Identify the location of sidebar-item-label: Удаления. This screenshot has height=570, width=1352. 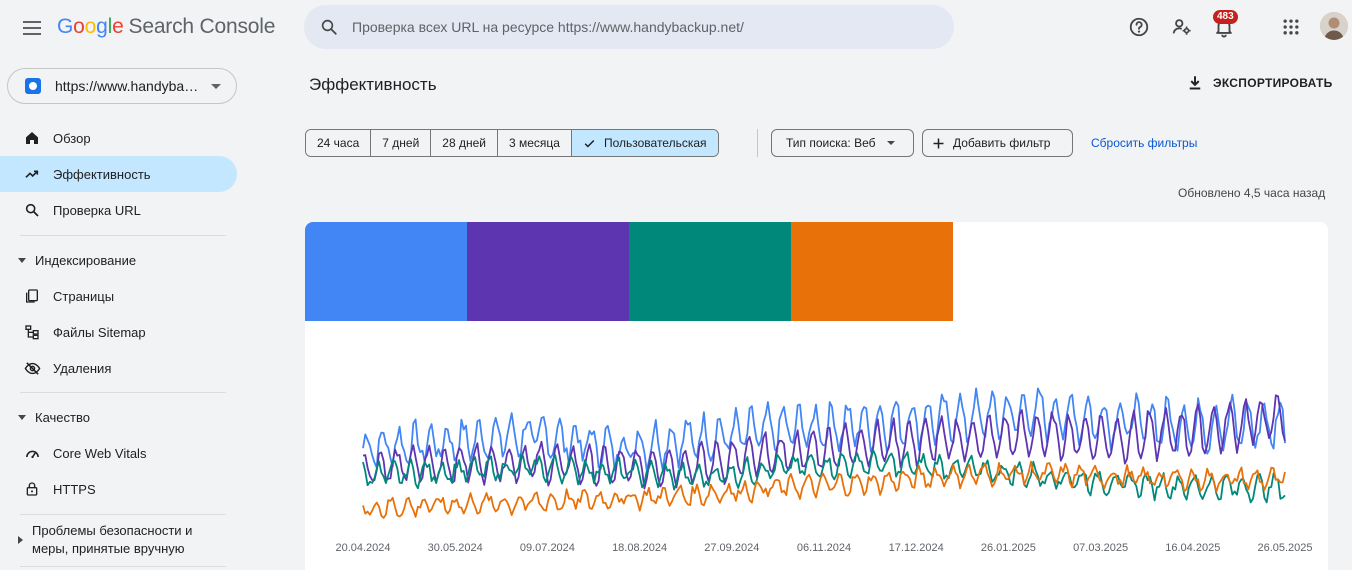
(82, 368).